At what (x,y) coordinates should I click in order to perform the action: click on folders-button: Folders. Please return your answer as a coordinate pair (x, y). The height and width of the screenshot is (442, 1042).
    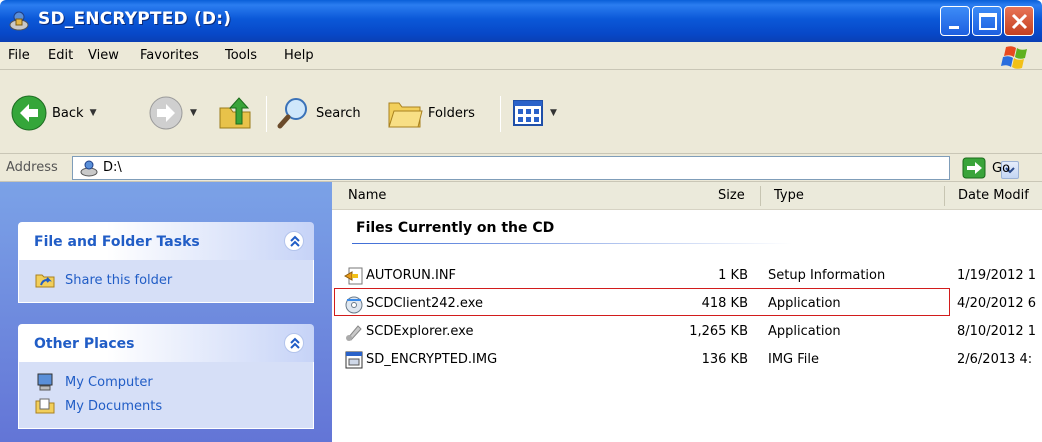
    Looking at the image, I should click on (430, 113).